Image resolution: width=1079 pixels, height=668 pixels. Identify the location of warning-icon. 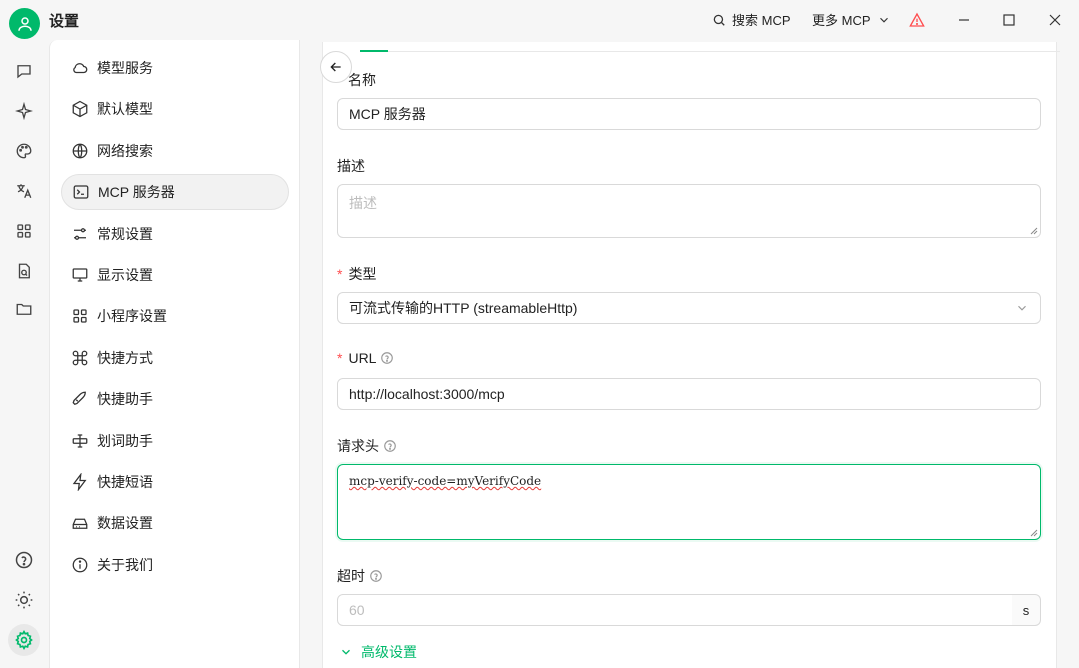
(917, 19).